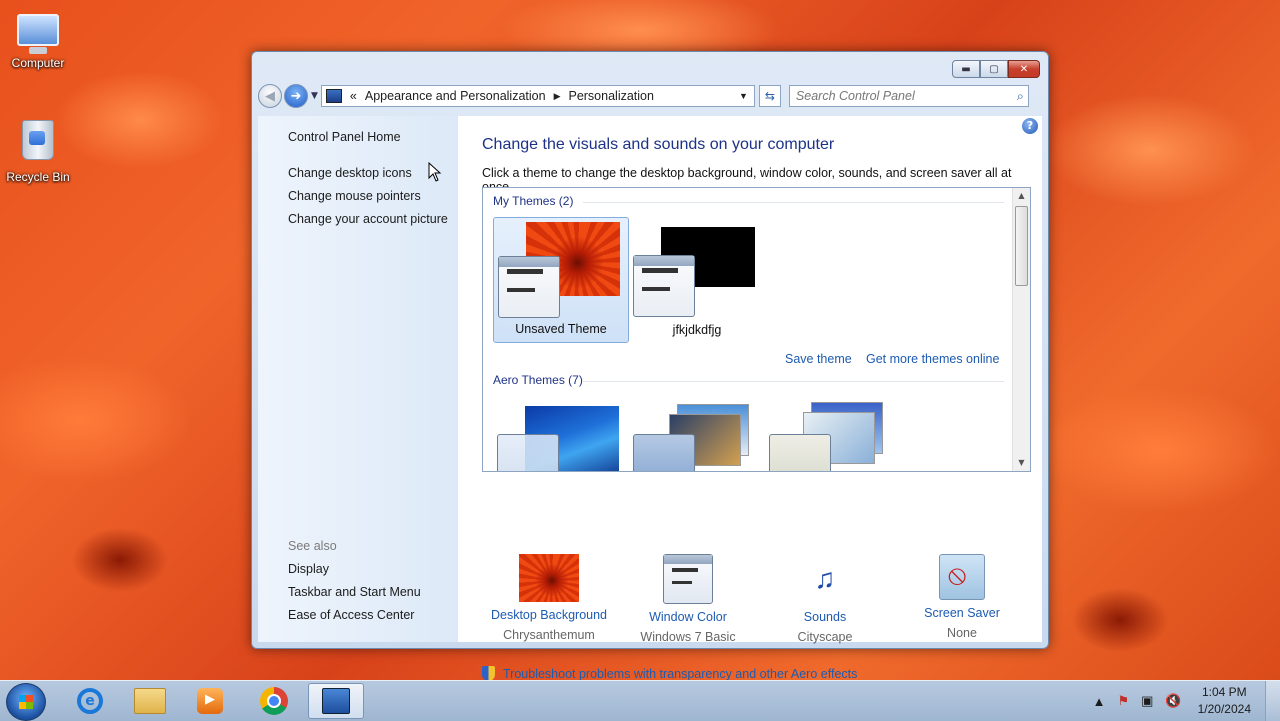 This screenshot has height=721, width=1280. I want to click on taskbar: e ▲ ⚑ ▣ 🔇 1:04 PM 1/20/2024, so click(640, 700).